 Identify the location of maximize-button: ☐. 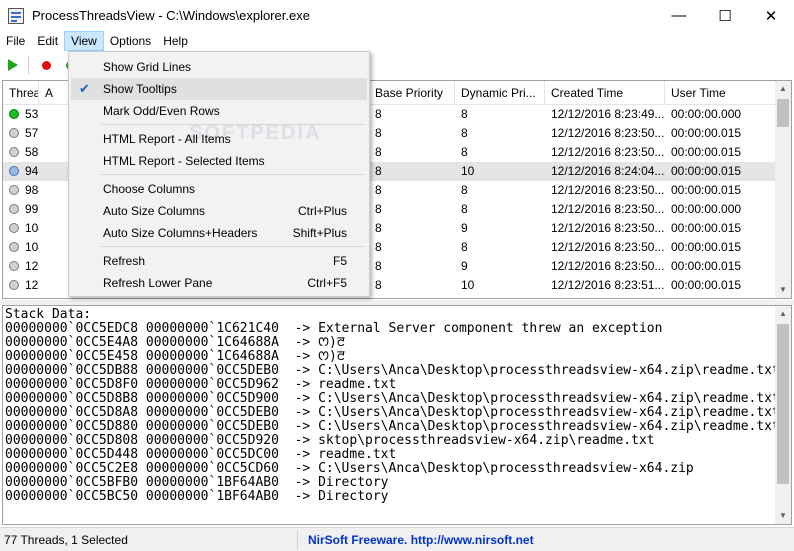
(725, 15).